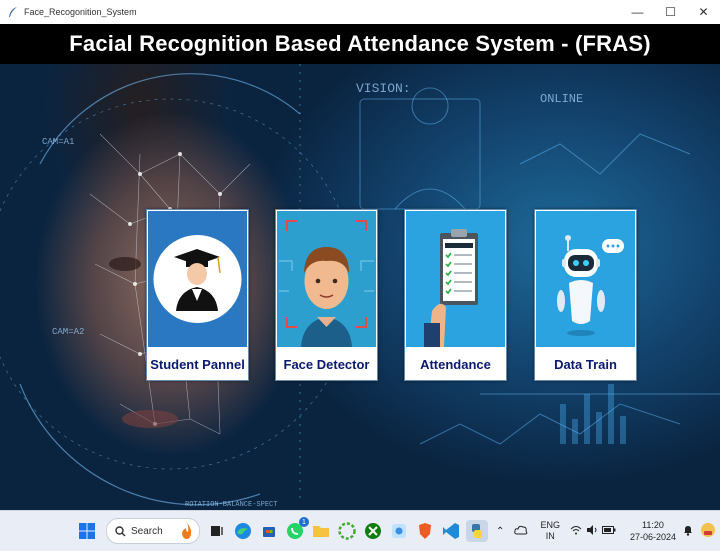 The height and width of the screenshot is (551, 720). I want to click on vscode-icon, so click(451, 531).